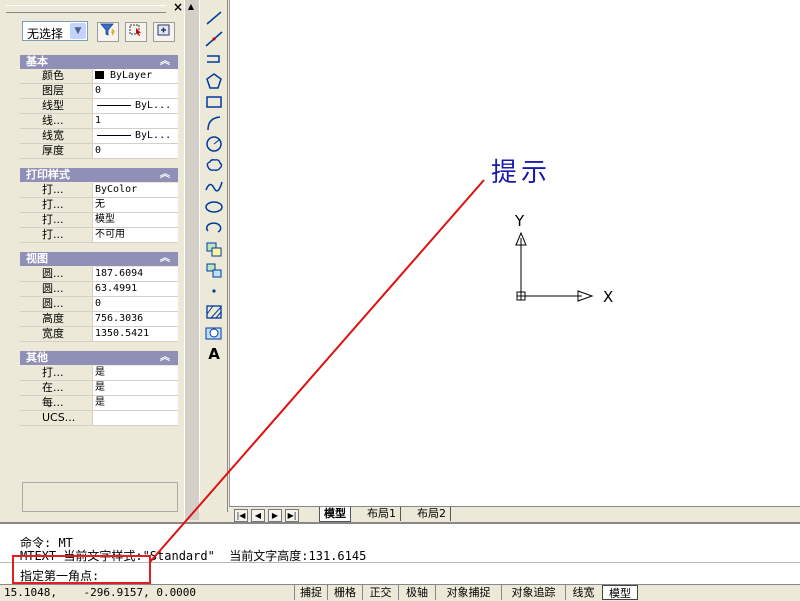 The height and width of the screenshot is (601, 800). I want to click on property-row-width: 宽度 1350.5421, so click(99, 334).